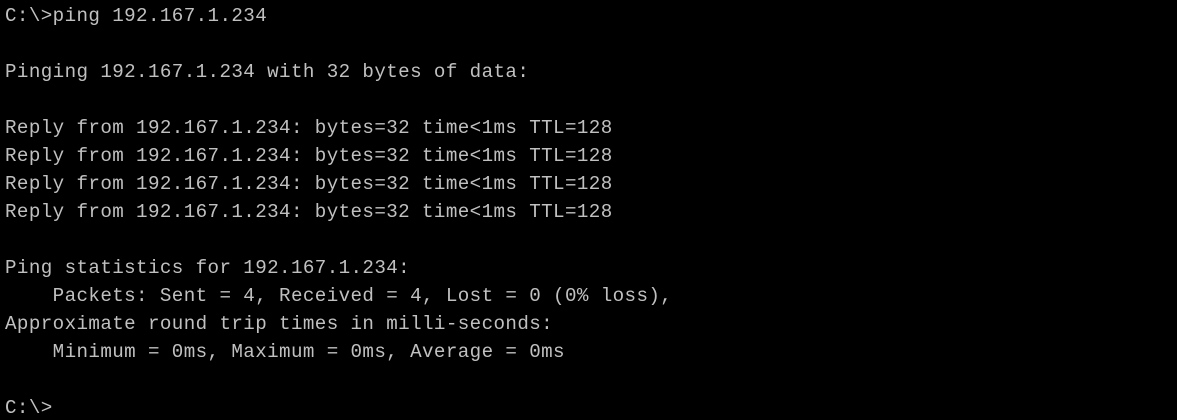  I want to click on command-line: C:\>ping 192.167.1.234, so click(136, 16).